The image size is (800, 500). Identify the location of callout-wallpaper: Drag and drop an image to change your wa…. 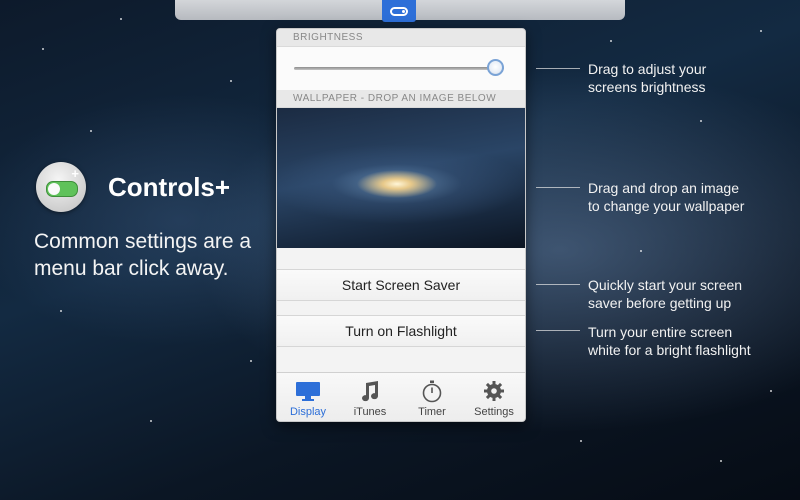
(666, 197).